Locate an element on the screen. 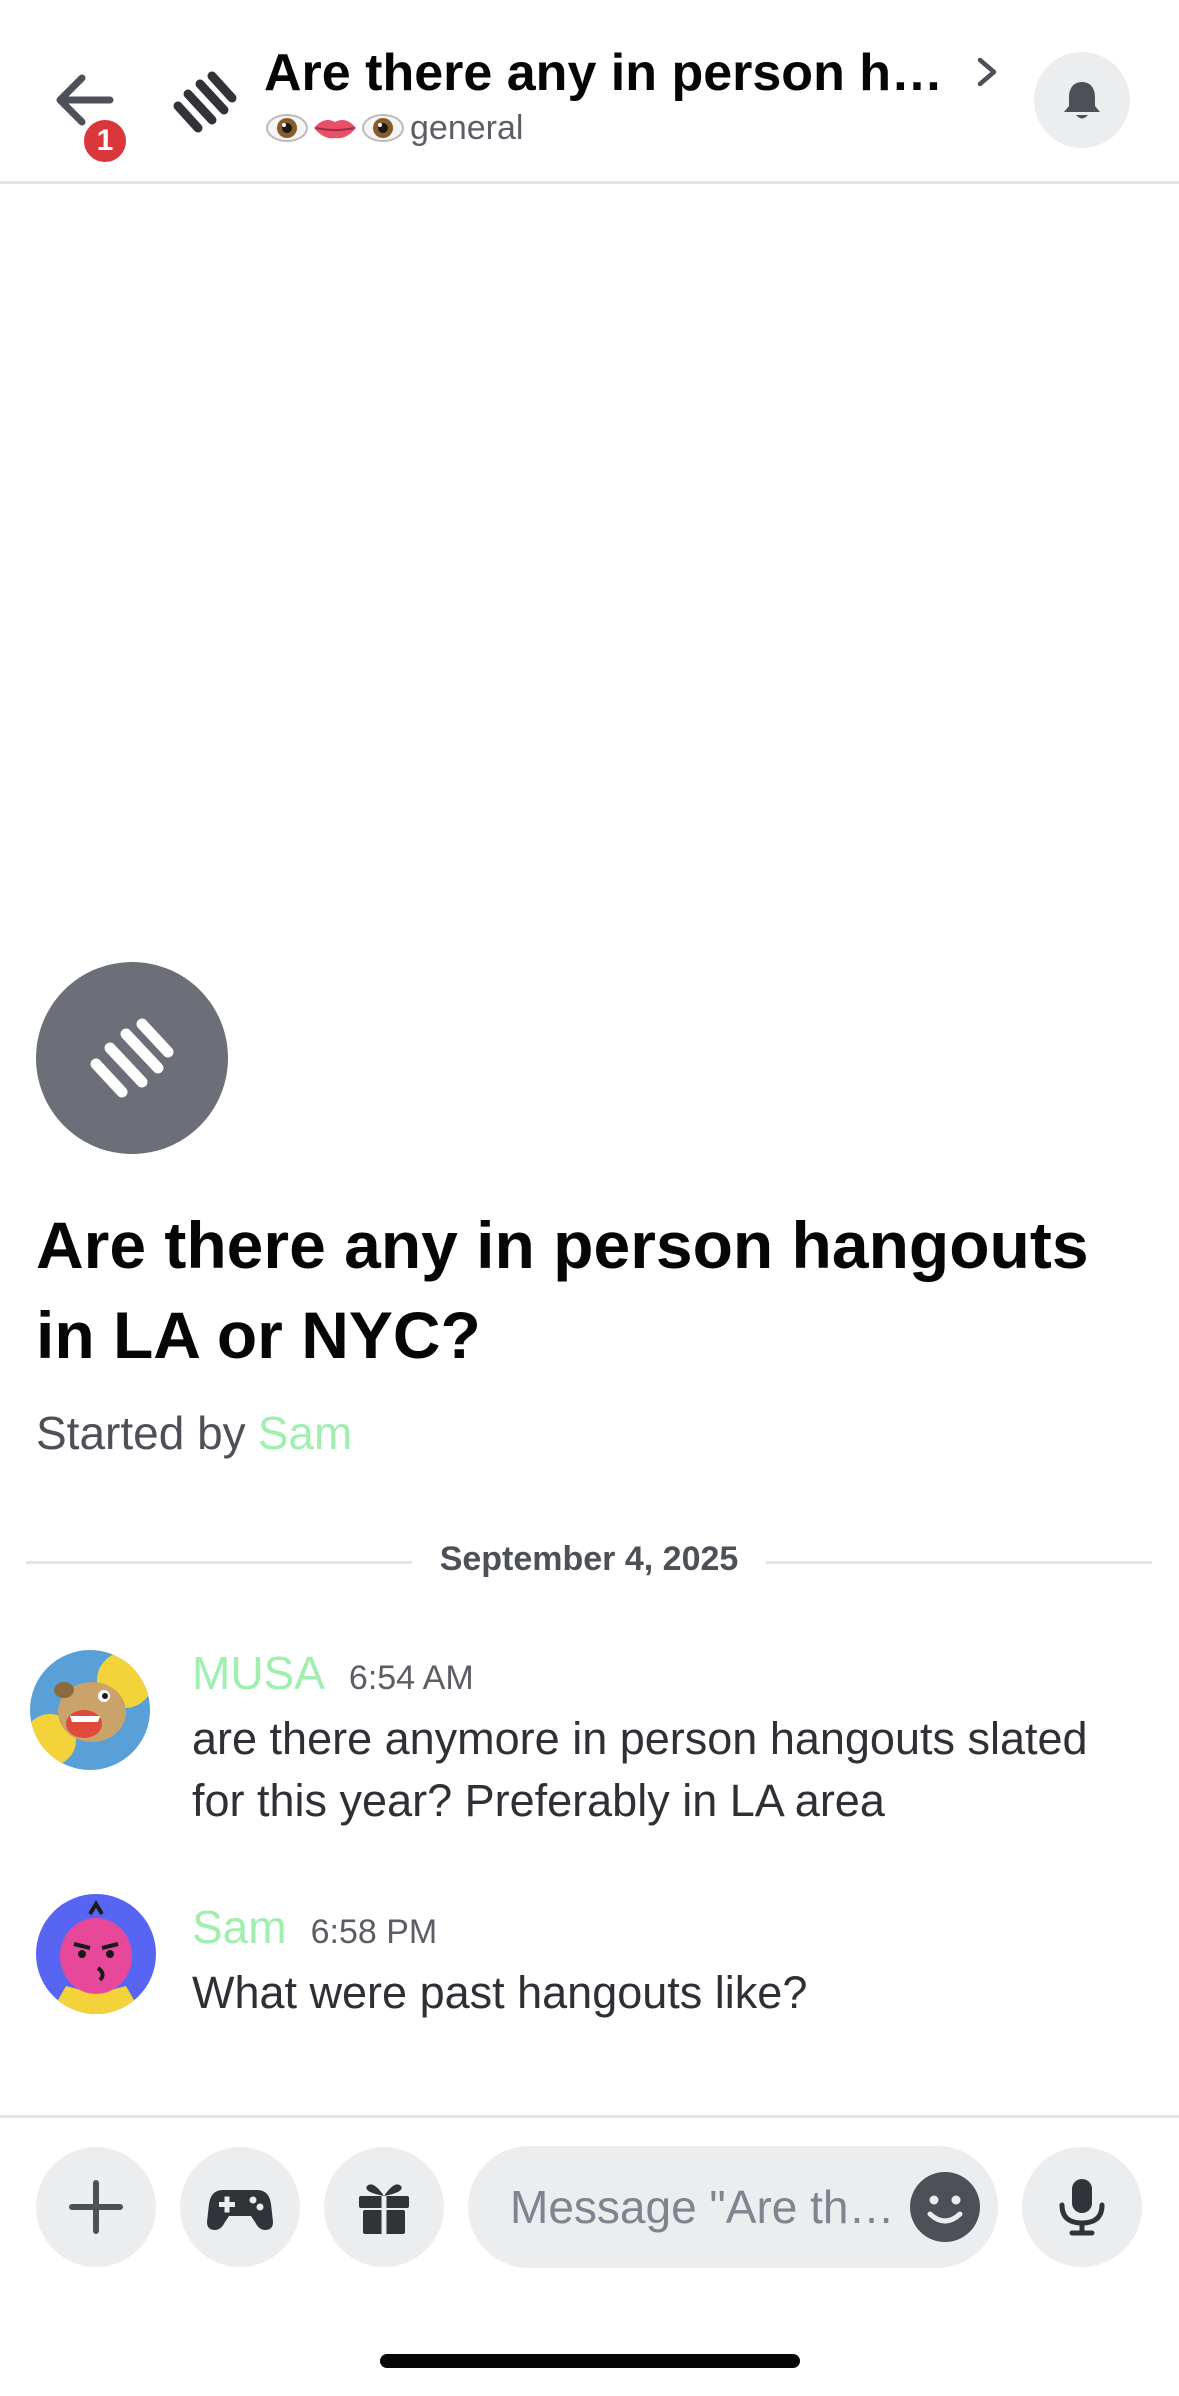 The height and width of the screenshot is (2396, 1179). plus-icon is located at coordinates (96, 2207).